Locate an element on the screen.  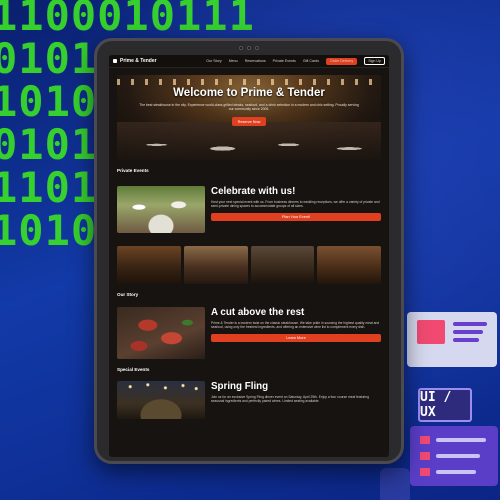
reserve-now-button: Reserve Now is located at coordinates (249, 121).